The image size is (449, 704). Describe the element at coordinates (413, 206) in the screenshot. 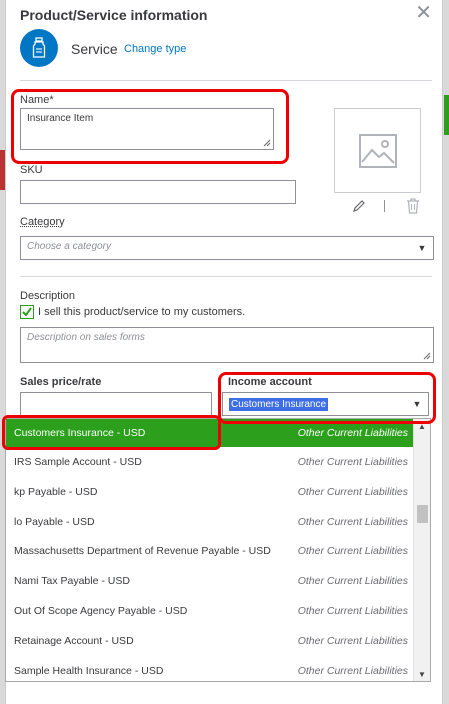

I see `trash-icon` at that location.